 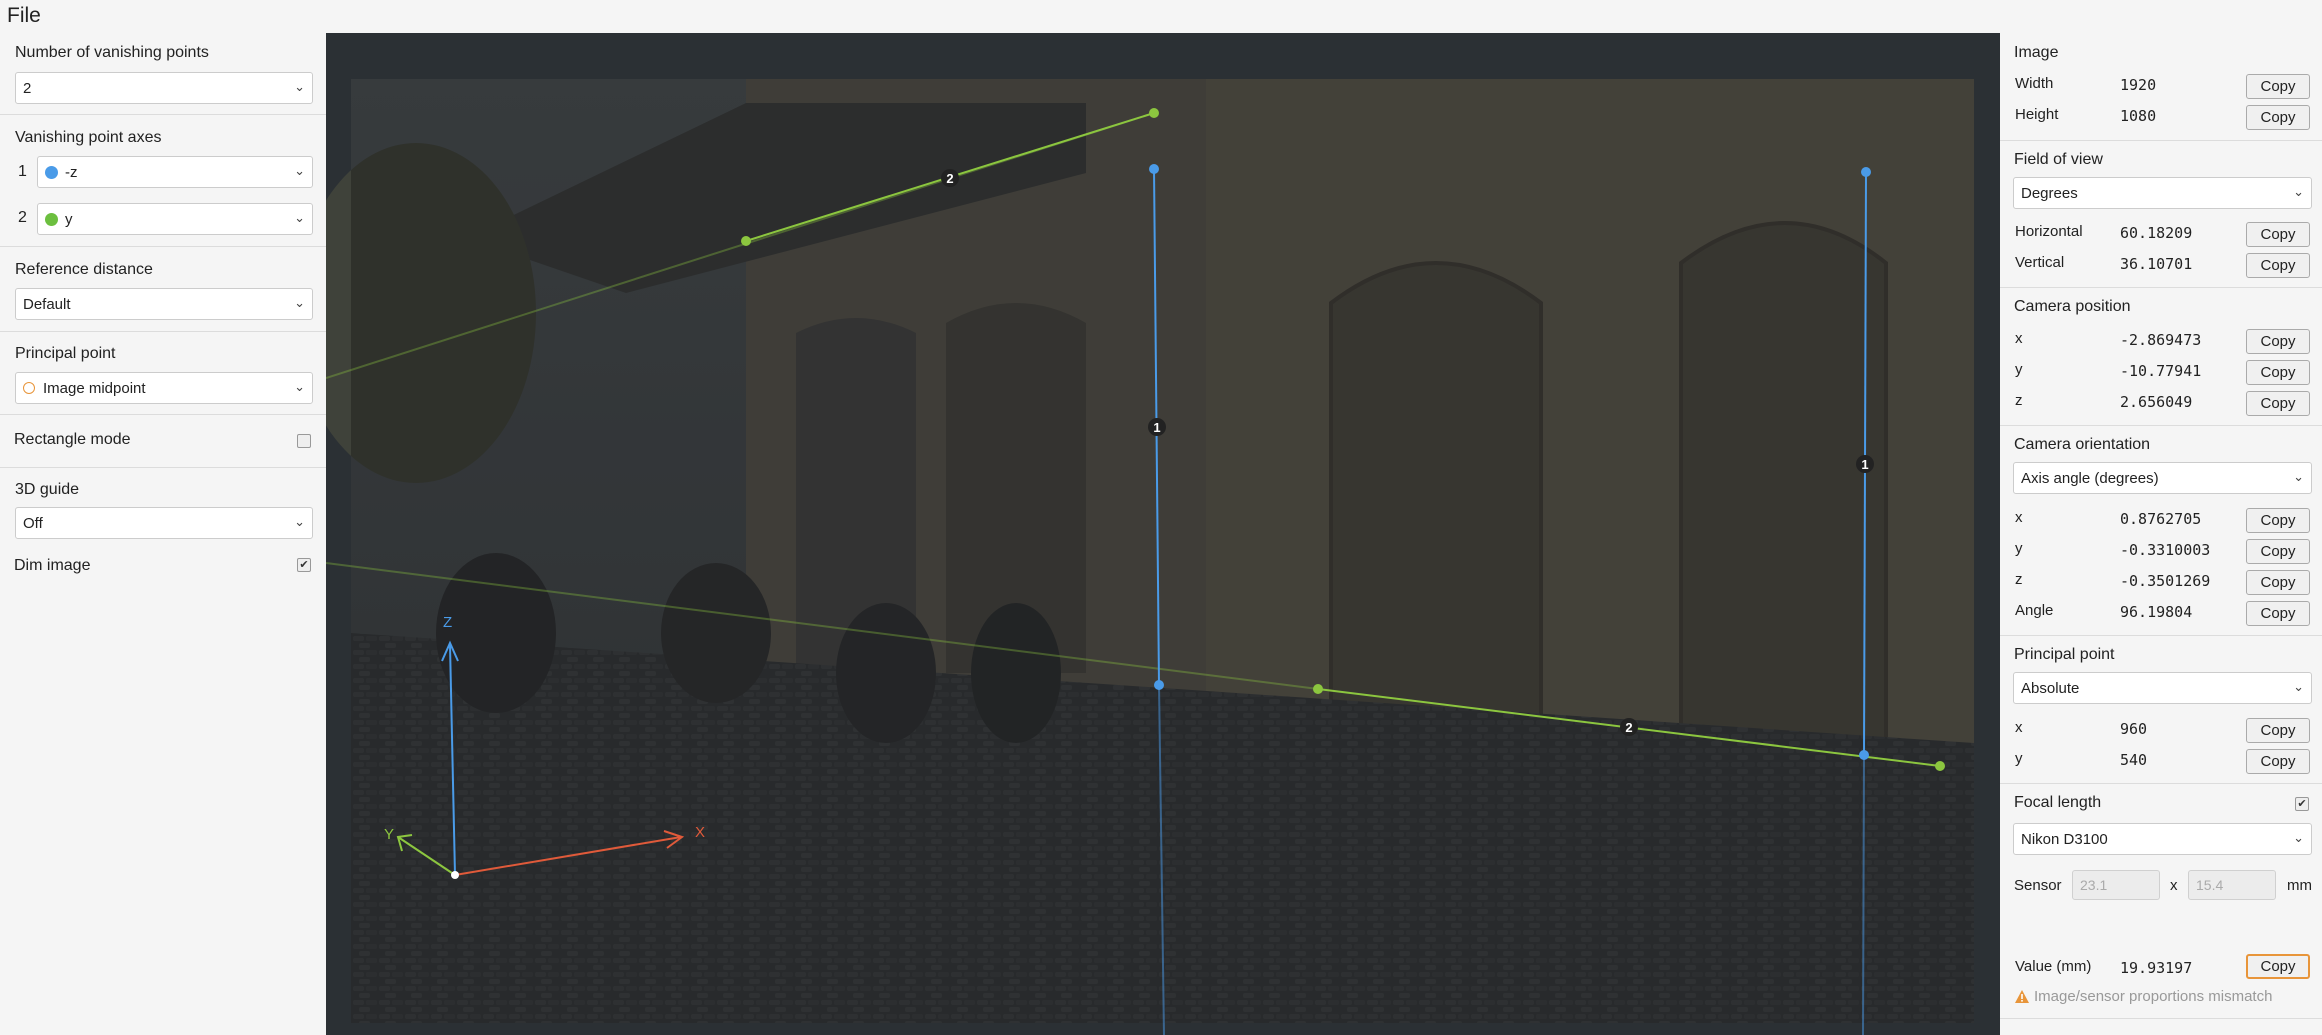 I want to click on copy-width-button: Copy, so click(x=2278, y=86).